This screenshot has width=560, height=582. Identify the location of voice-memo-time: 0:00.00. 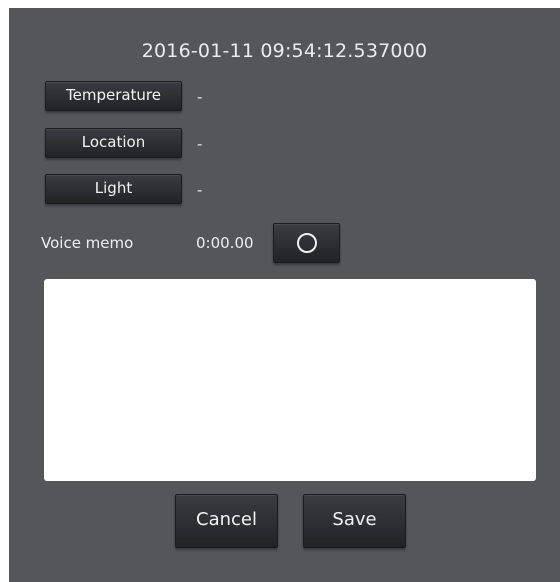
(225, 243).